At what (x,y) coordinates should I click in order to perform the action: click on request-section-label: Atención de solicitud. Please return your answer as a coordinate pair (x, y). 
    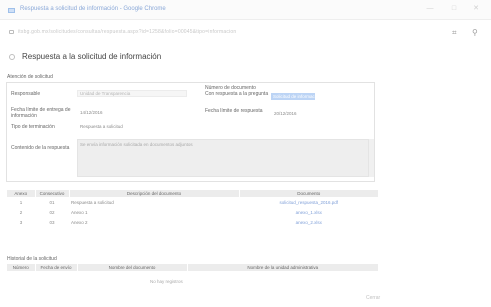
    Looking at the image, I should click on (30, 77).